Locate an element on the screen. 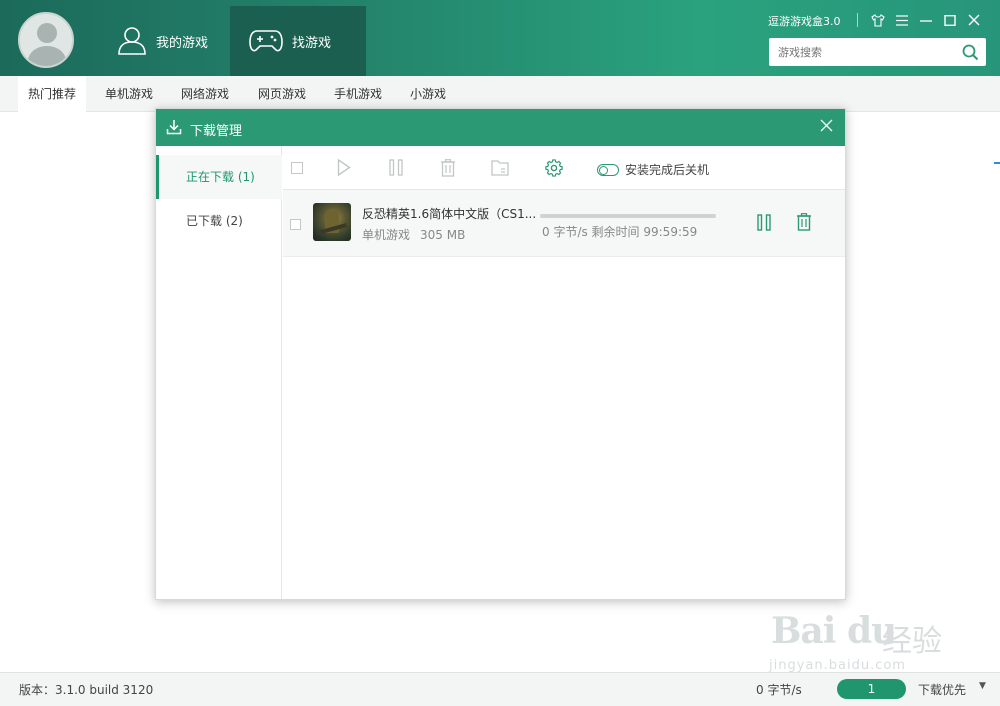 The width and height of the screenshot is (1000, 706). title-separator is located at coordinates (857, 20).